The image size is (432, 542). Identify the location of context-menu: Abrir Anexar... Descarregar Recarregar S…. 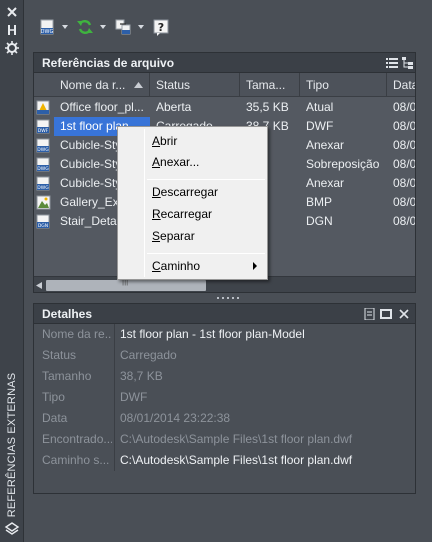
(192, 203).